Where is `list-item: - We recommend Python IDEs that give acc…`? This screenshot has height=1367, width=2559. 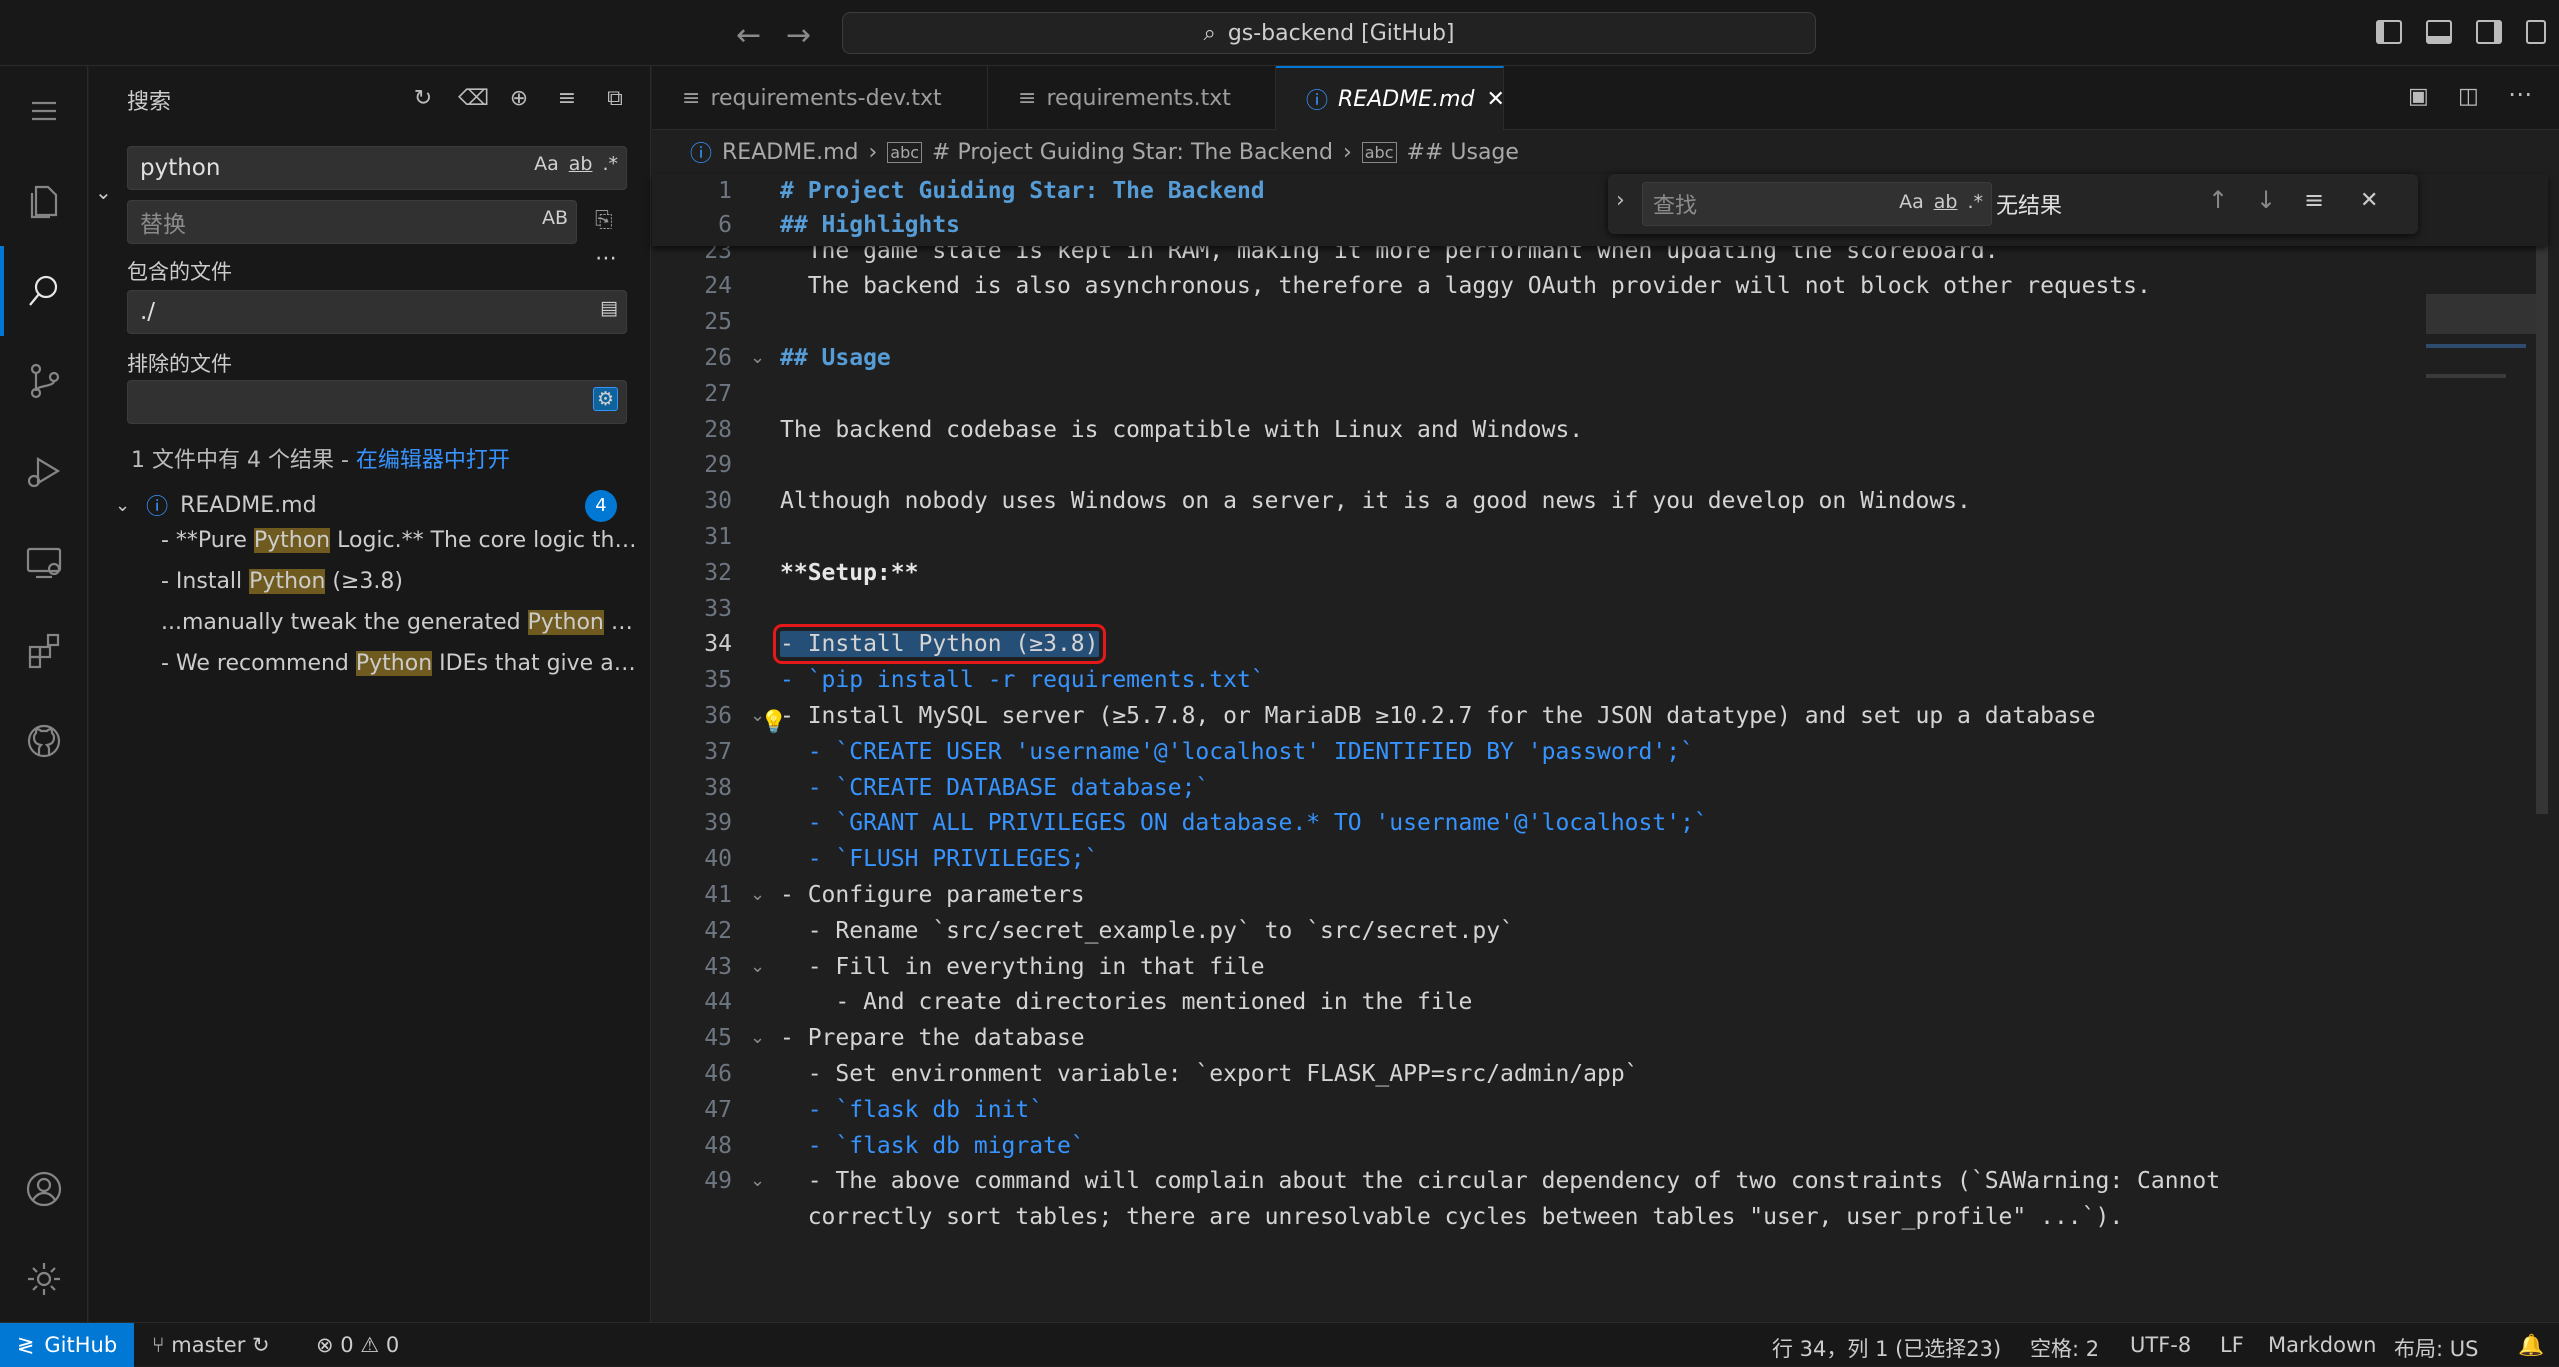 list-item: - We recommend Python IDEs that give acc… is located at coordinates (401, 663).